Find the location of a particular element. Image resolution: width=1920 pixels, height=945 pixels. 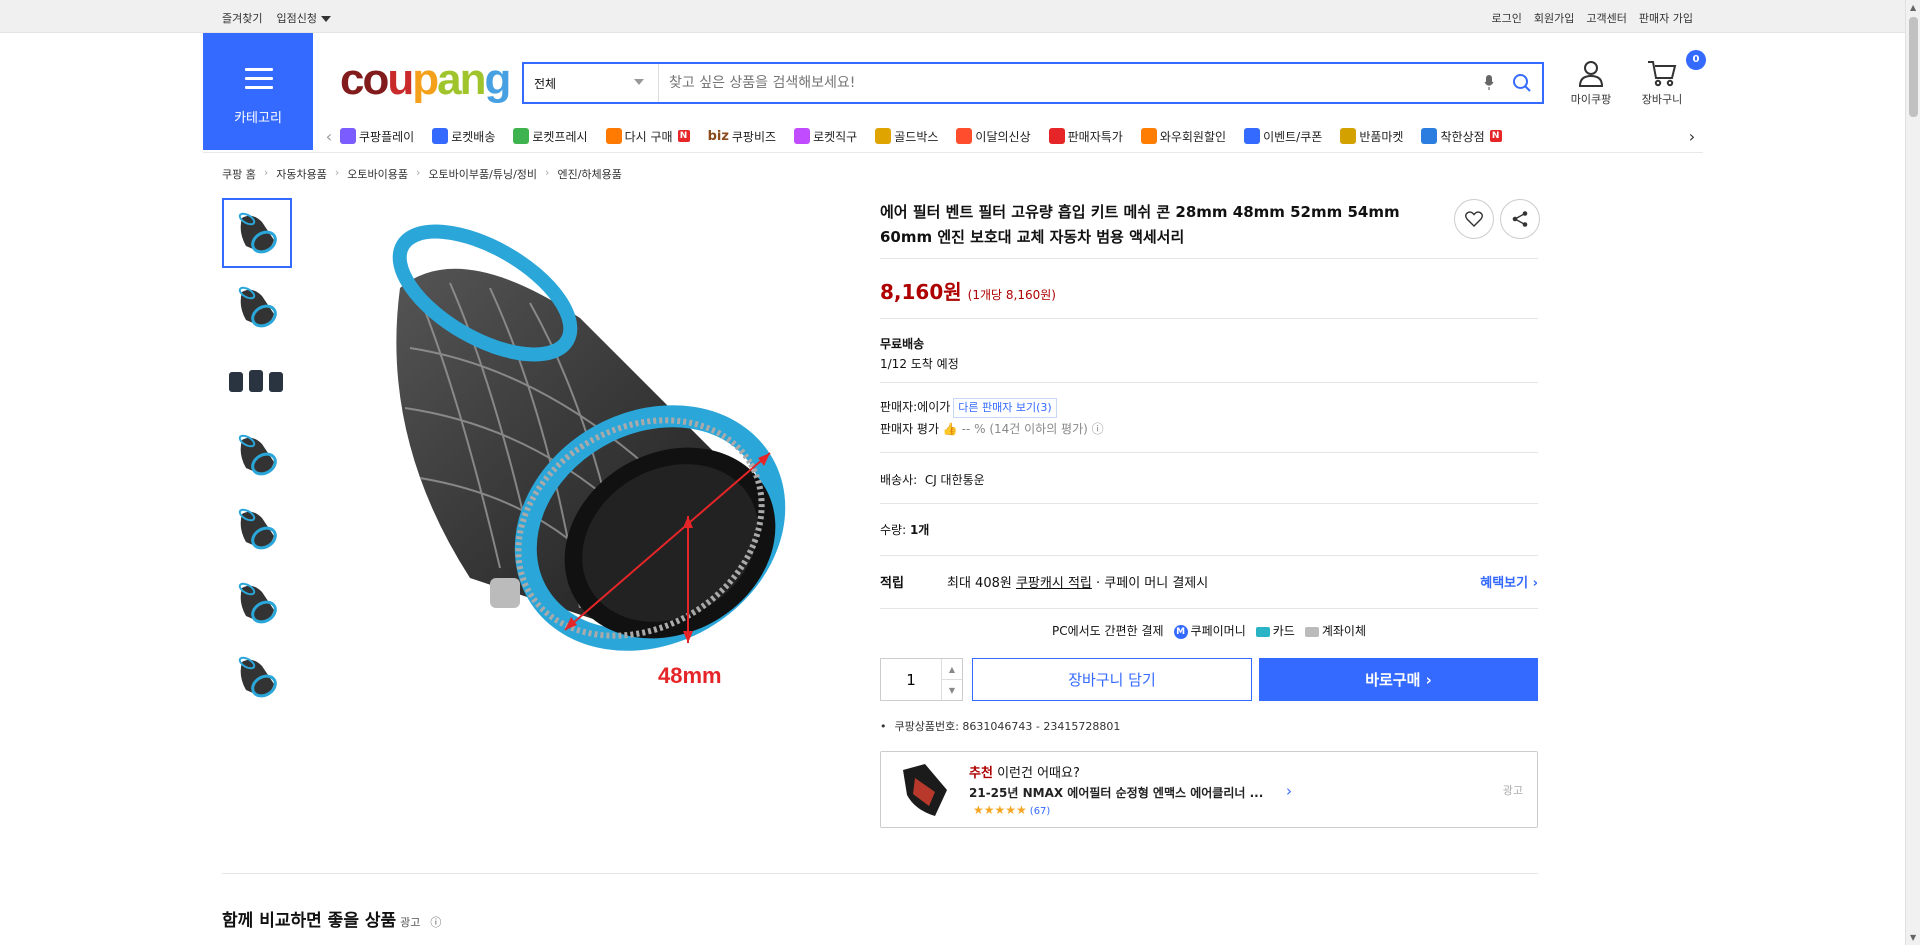

nav-item: biz 쿠팡비즈 is located at coordinates (742, 136).